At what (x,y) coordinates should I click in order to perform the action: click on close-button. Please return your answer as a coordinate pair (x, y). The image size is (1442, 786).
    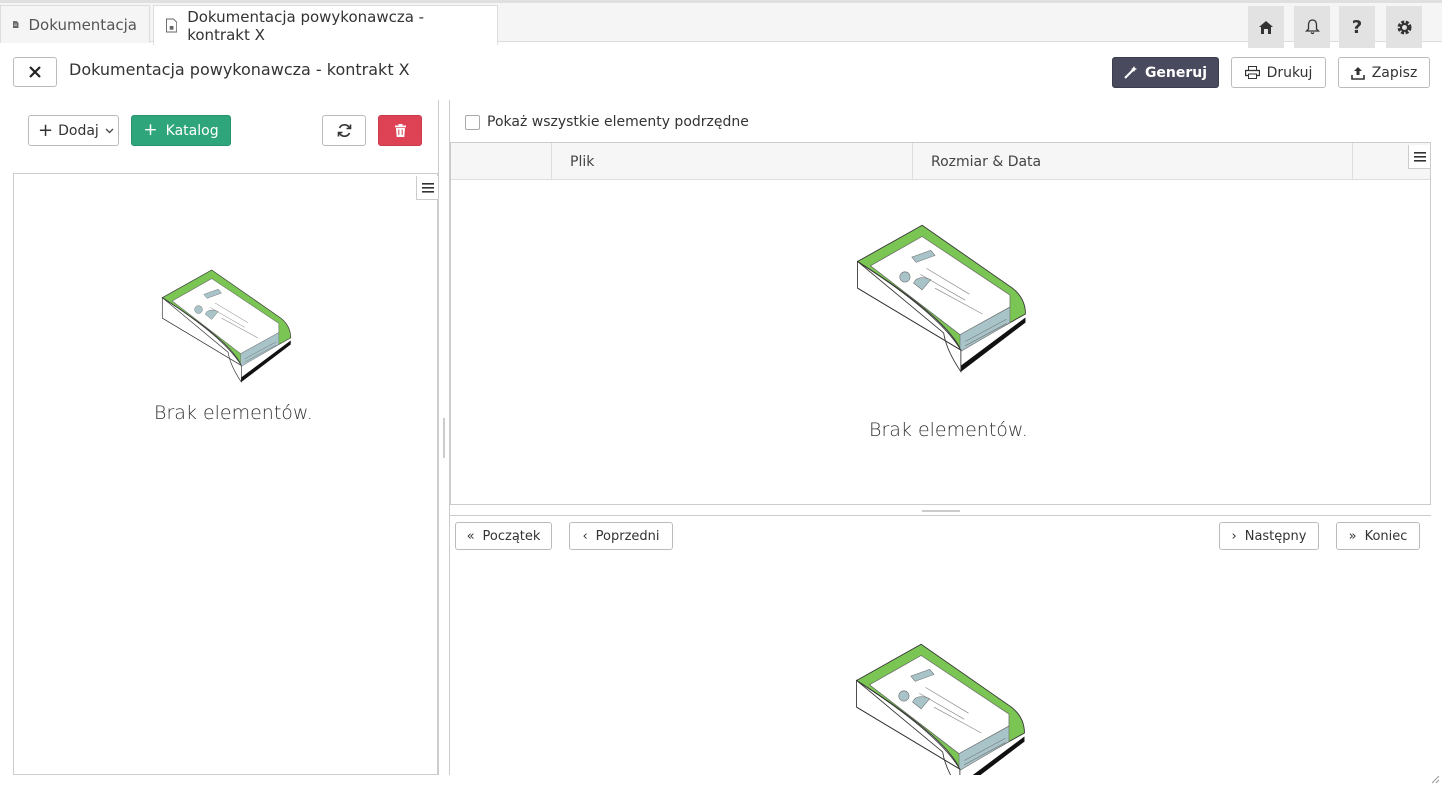
    Looking at the image, I should click on (35, 72).